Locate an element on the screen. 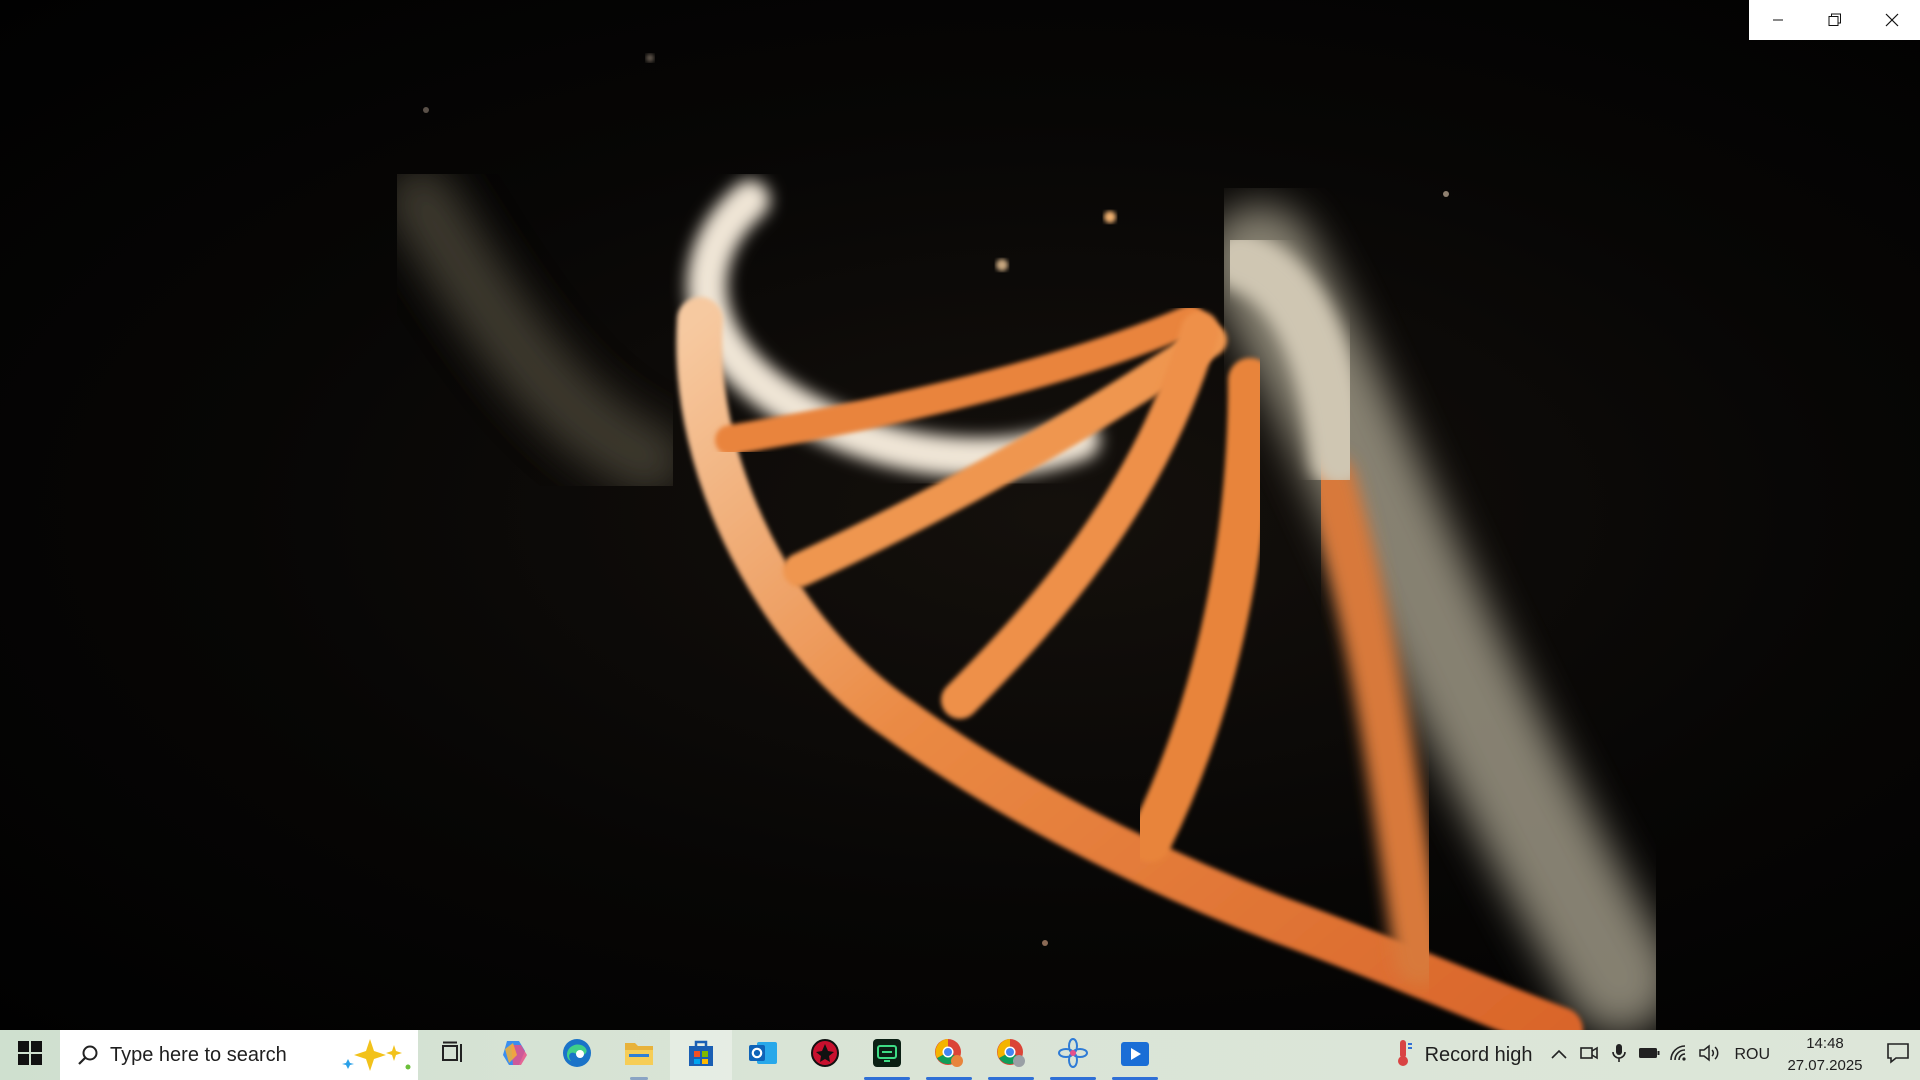 The height and width of the screenshot is (1080, 1920). microphone-tray-button is located at coordinates (1619, 1055).